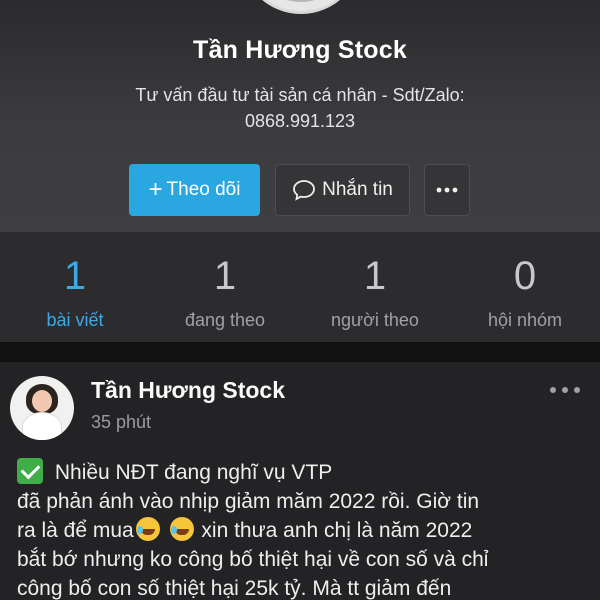  Describe the element at coordinates (300, 121) in the screenshot. I see `bio-phone: 0868.991.123` at that location.